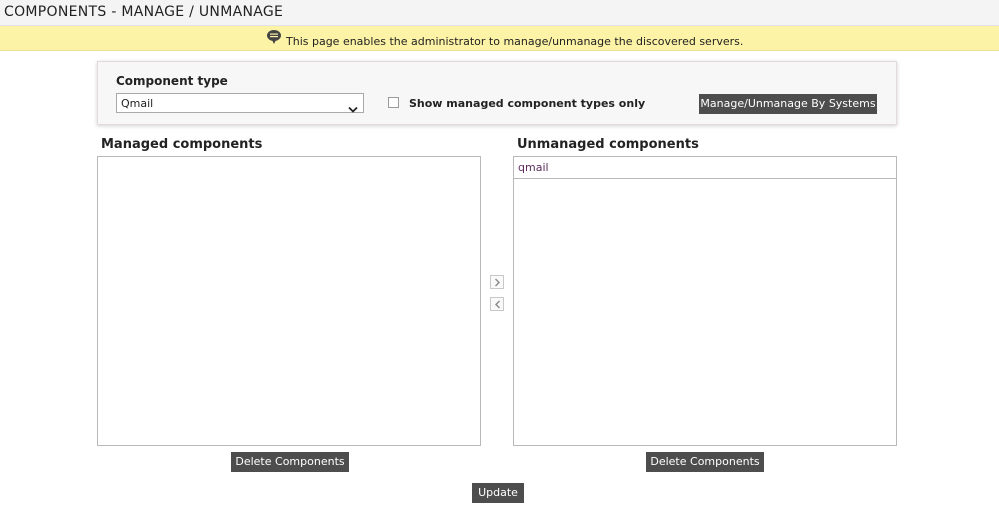 The width and height of the screenshot is (999, 509). I want to click on move-right-button, so click(497, 282).